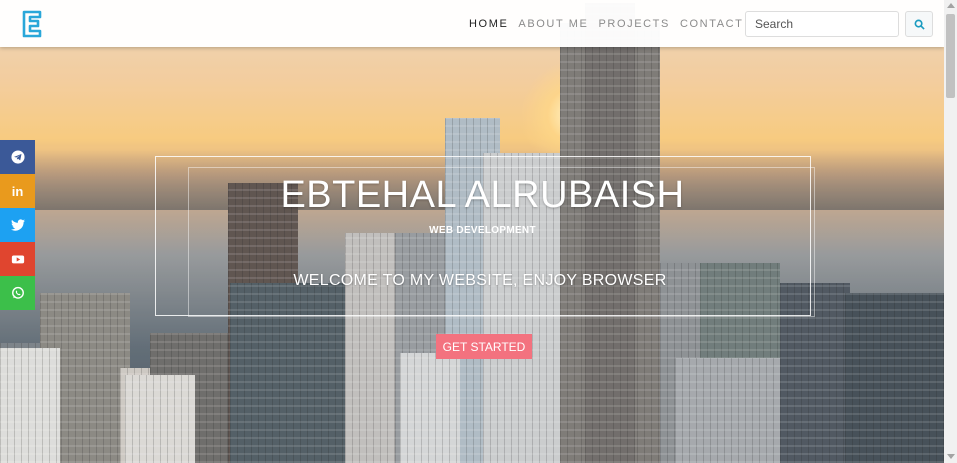 This screenshot has width=957, height=463. What do you see at coordinates (950, 231) in the screenshot?
I see `page-scrollbar` at bounding box center [950, 231].